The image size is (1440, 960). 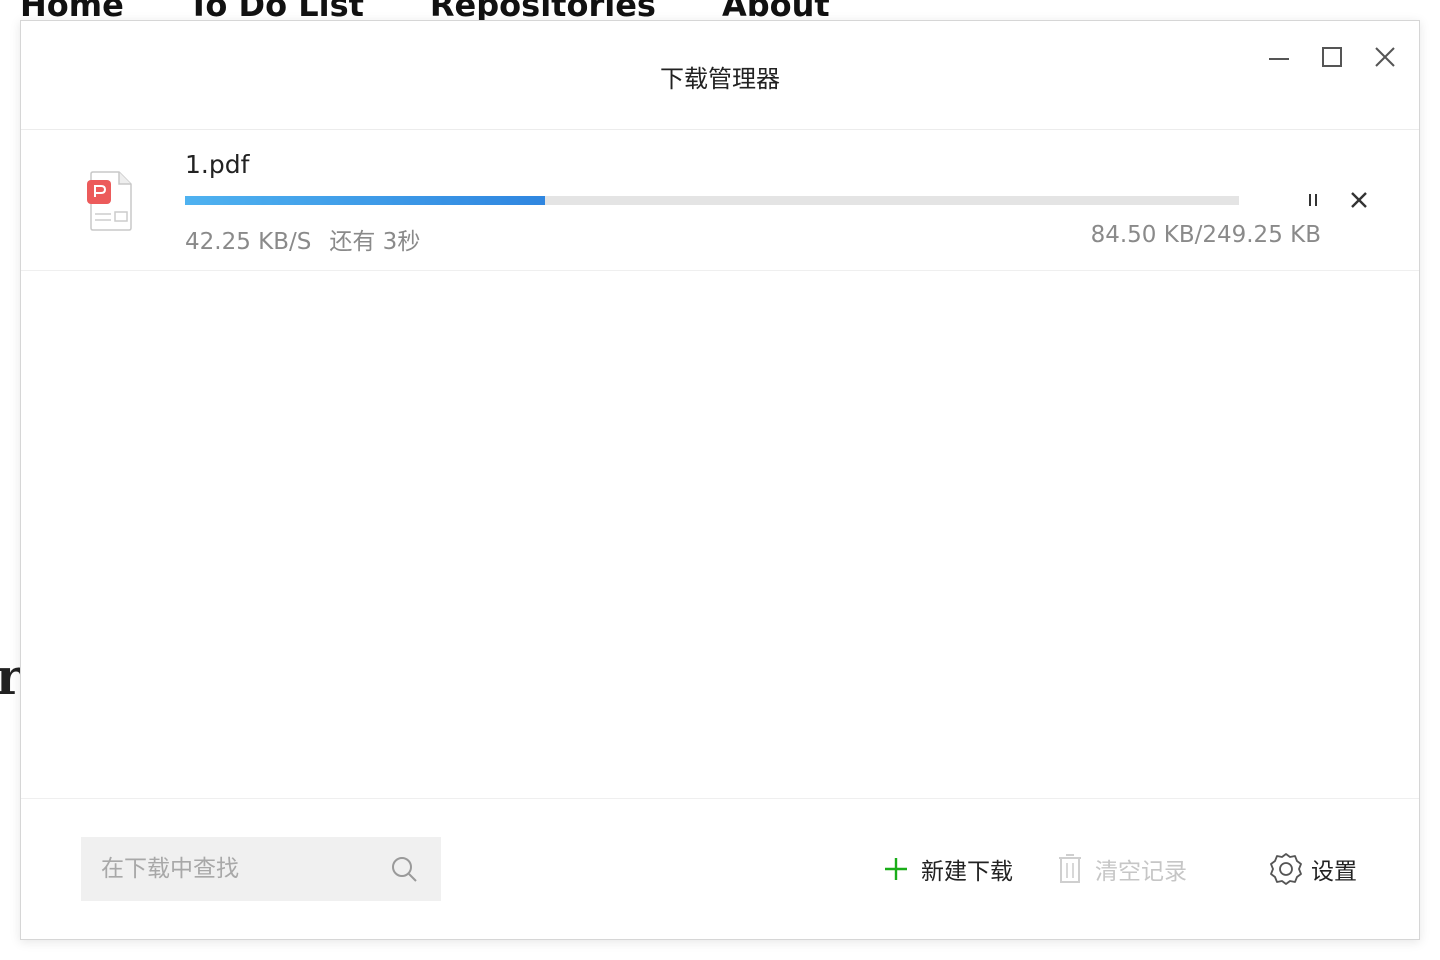 I want to click on close-icon, so click(x=1385, y=57).